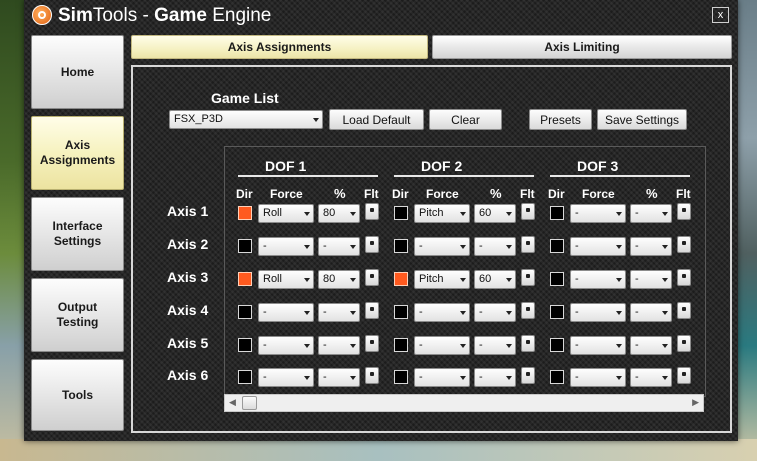 Image resolution: width=757 pixels, height=461 pixels. Describe the element at coordinates (372, 375) in the screenshot. I see `axis-6-dof-1-filter-button` at that location.